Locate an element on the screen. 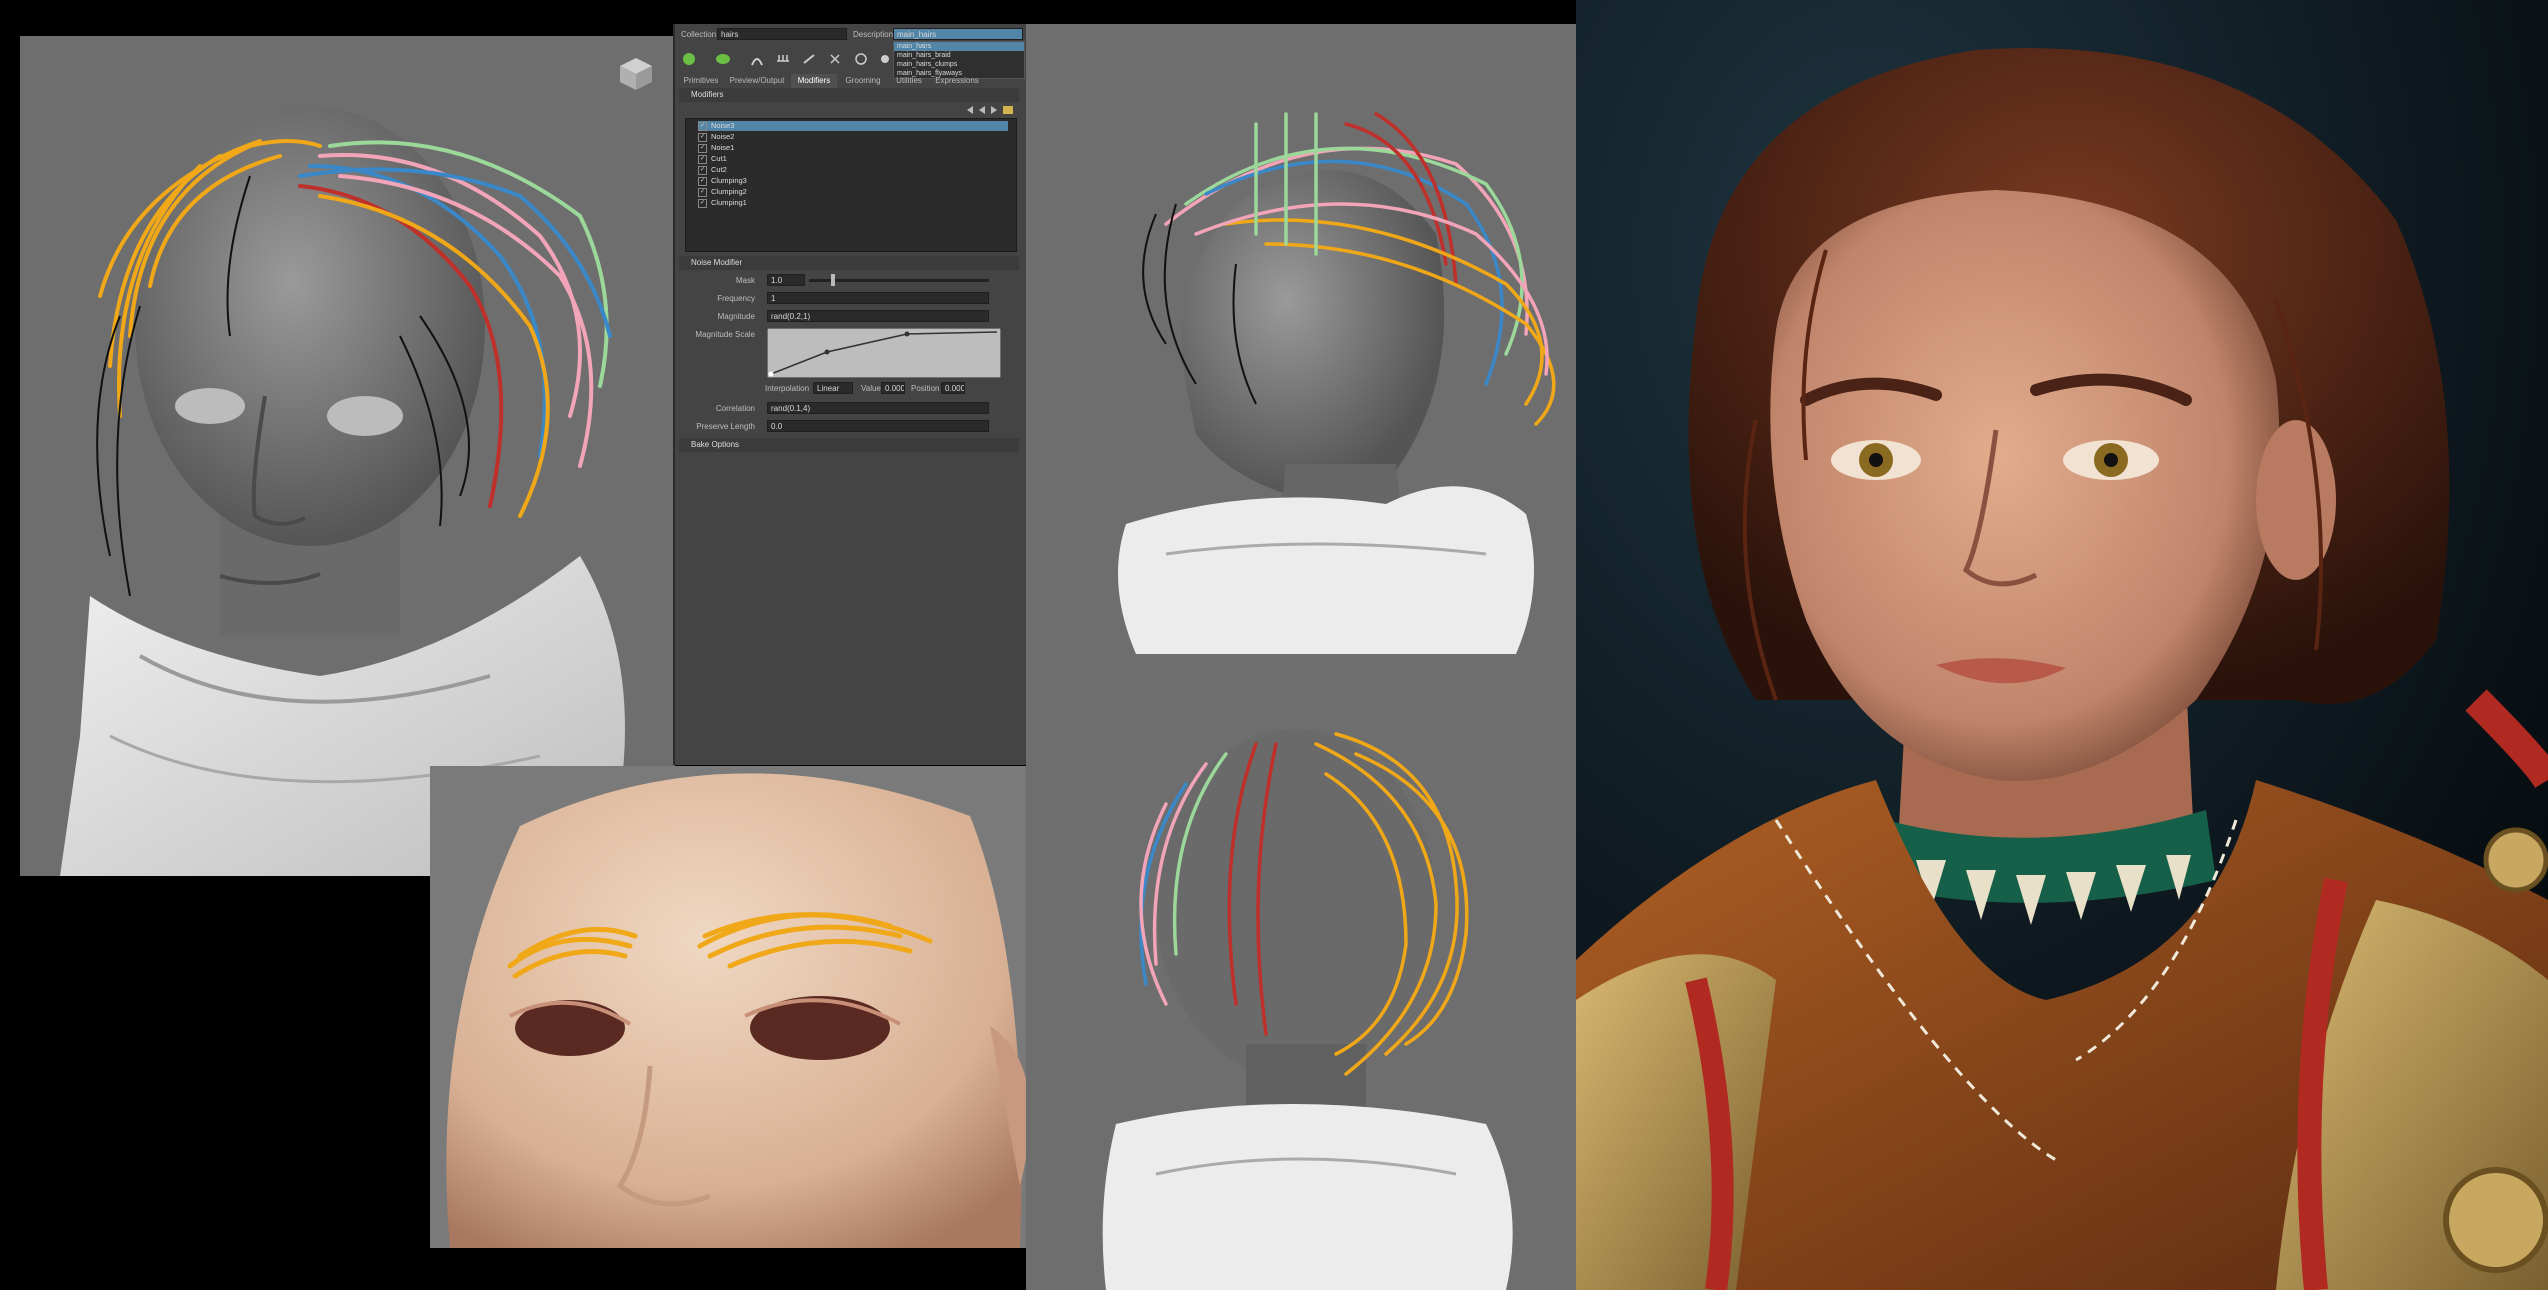  modifier-item: ✓ Noise3 is located at coordinates (853, 126).